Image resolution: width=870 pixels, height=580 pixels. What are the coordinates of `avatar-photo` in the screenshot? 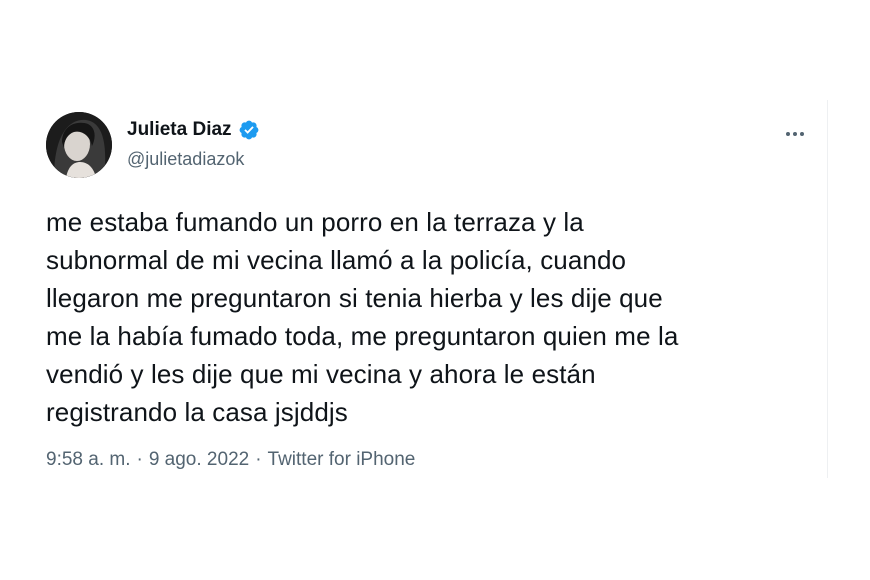 It's located at (79, 145).